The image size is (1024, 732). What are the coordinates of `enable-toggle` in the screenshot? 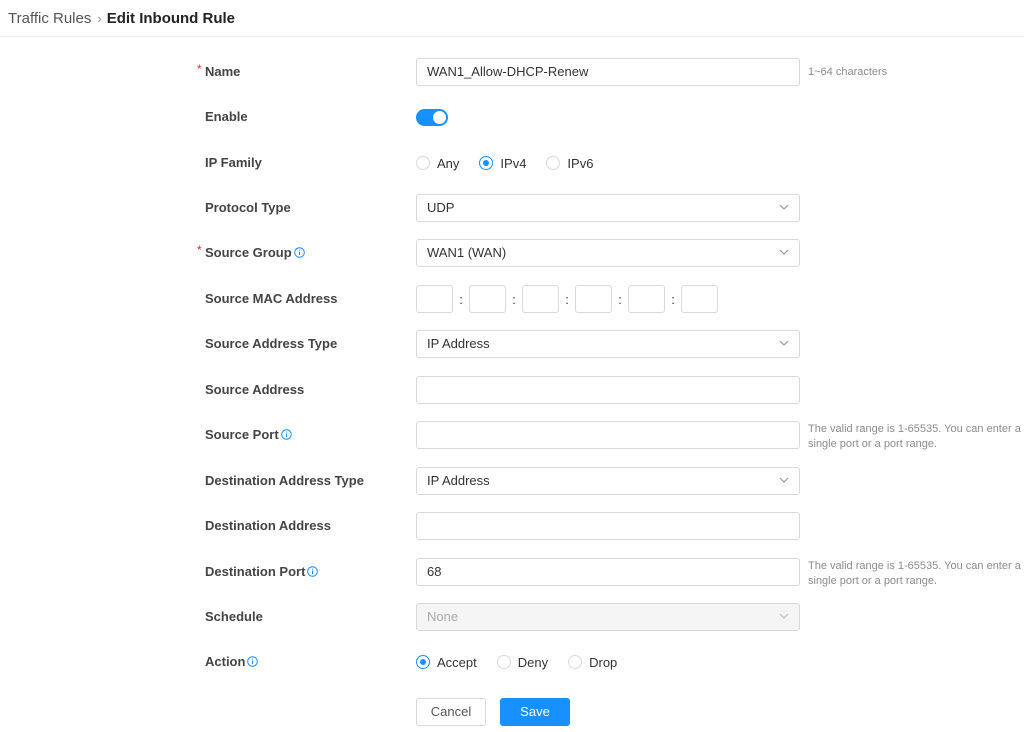 It's located at (432, 117).